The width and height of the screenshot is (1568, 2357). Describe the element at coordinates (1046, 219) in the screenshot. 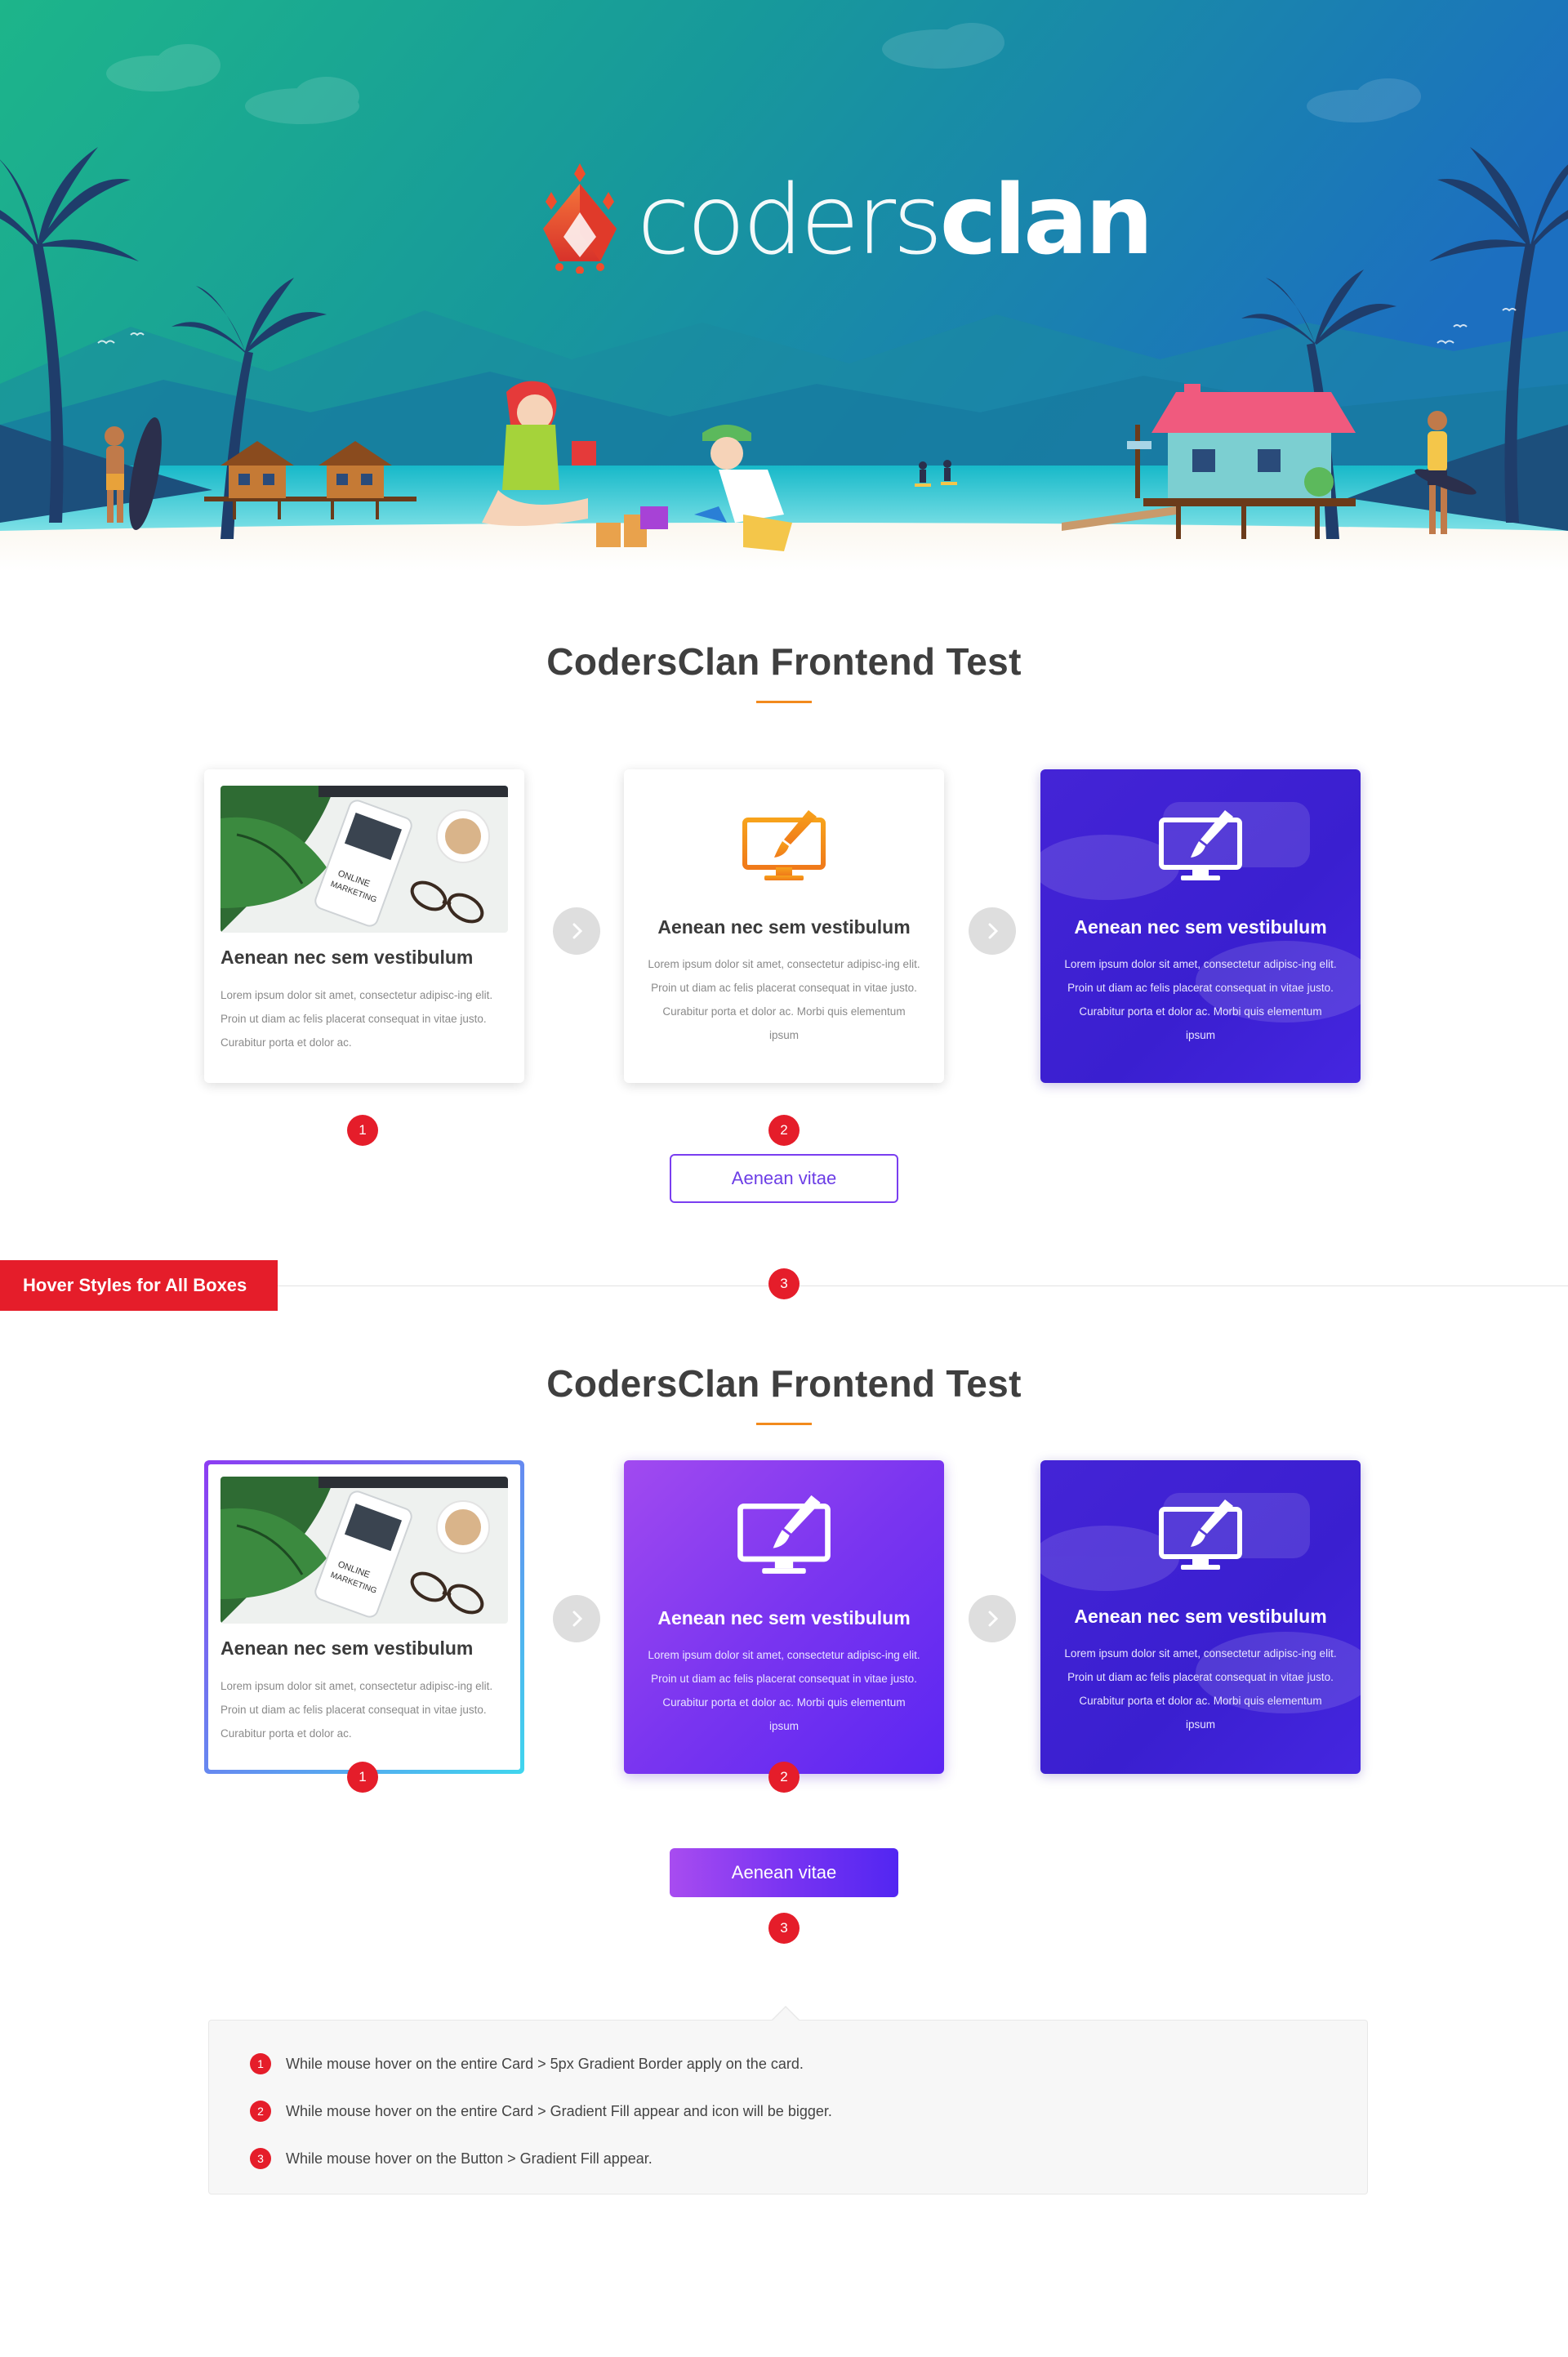

I see `logo-bold-text: clan` at that location.